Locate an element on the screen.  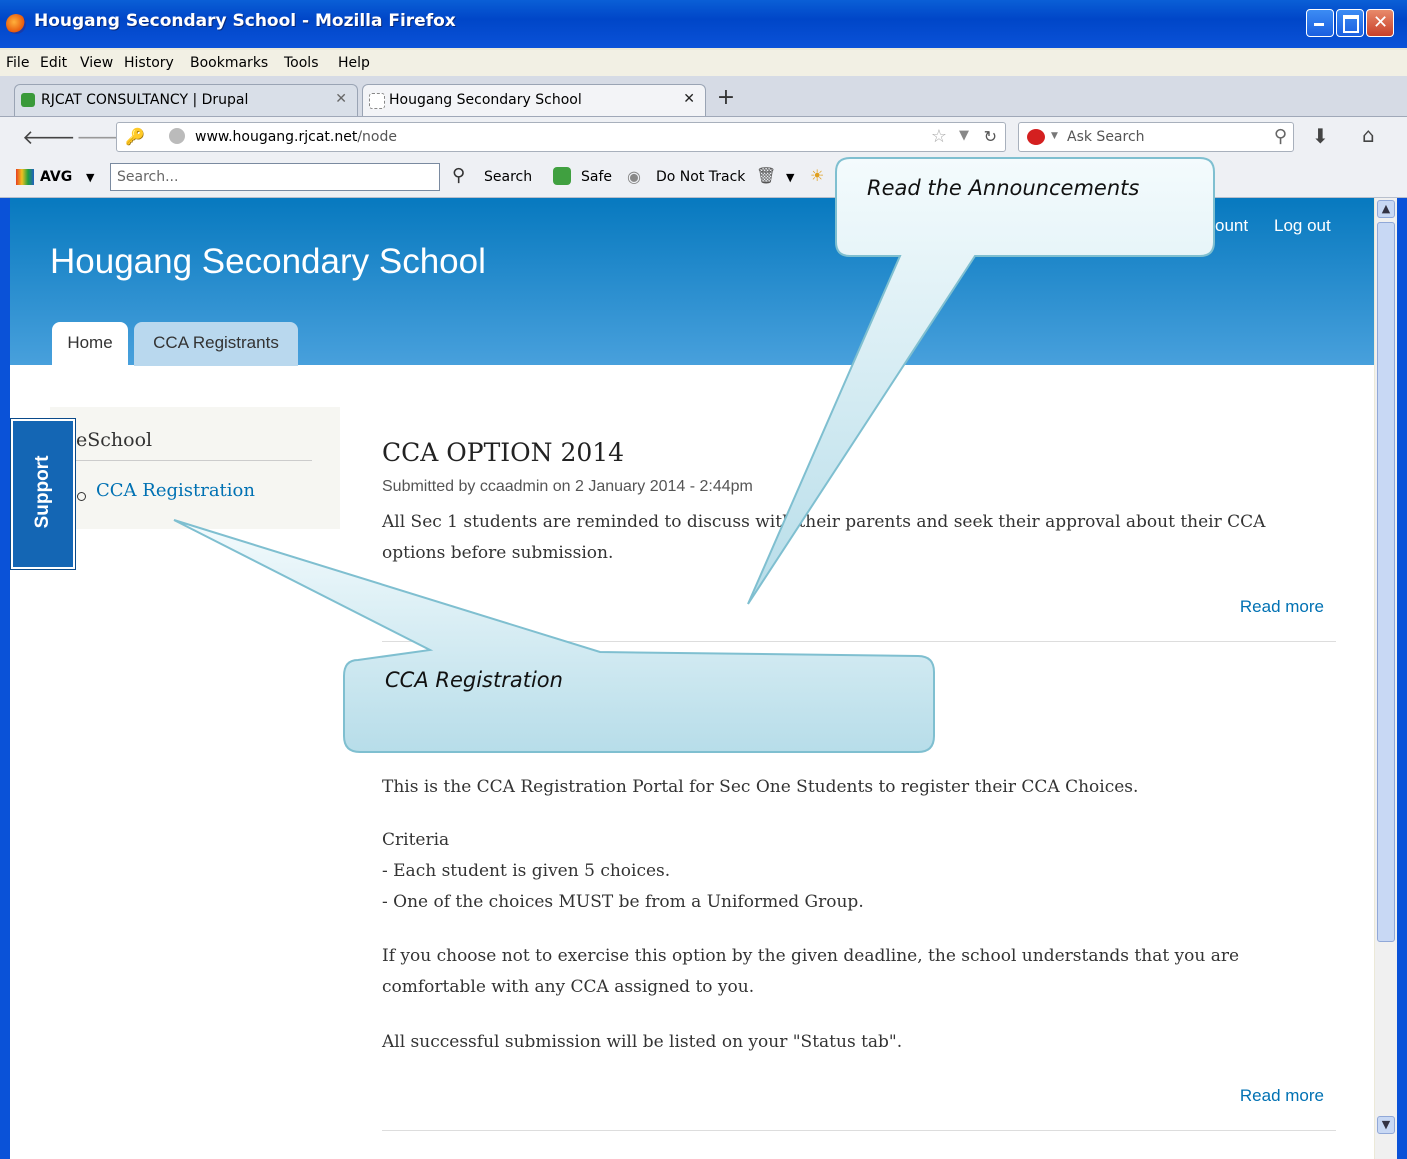
registration-callout-text: CCA Registration is located at coordinates (474, 680).